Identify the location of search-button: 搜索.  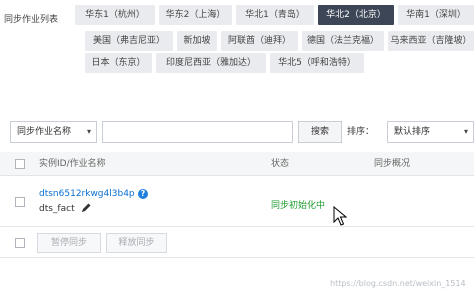
(320, 132).